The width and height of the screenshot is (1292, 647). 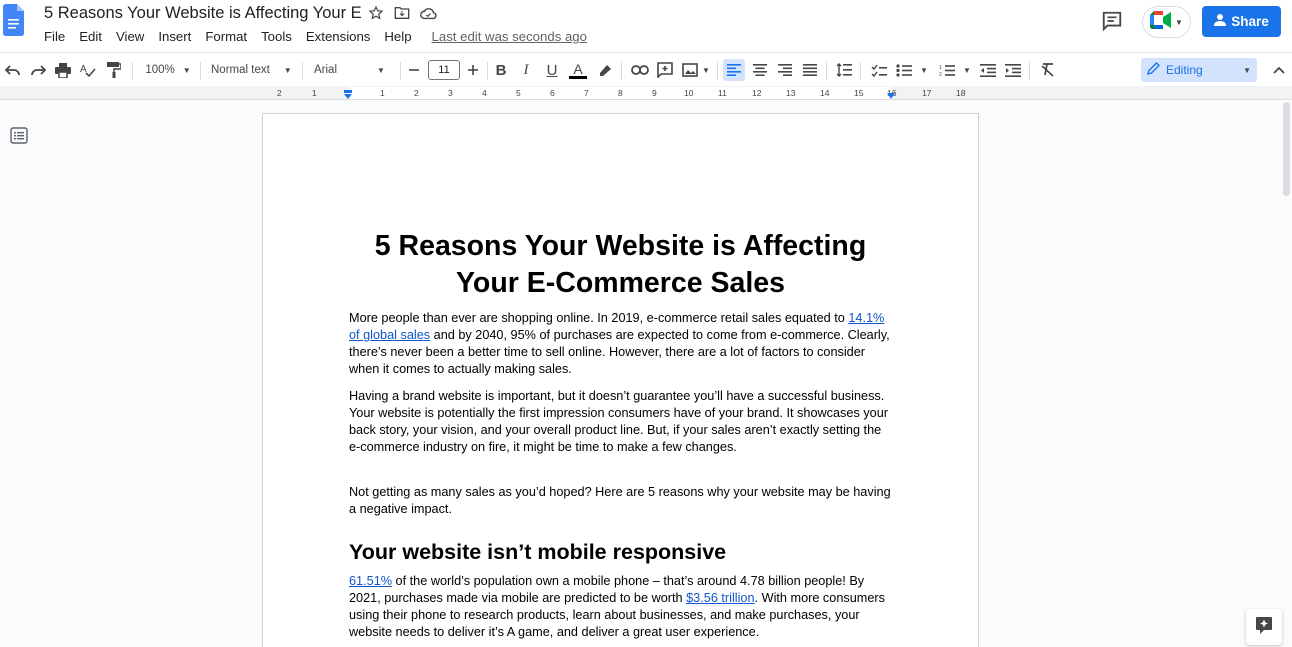 What do you see at coordinates (38, 70) in the screenshot?
I see `redo-icon` at bounding box center [38, 70].